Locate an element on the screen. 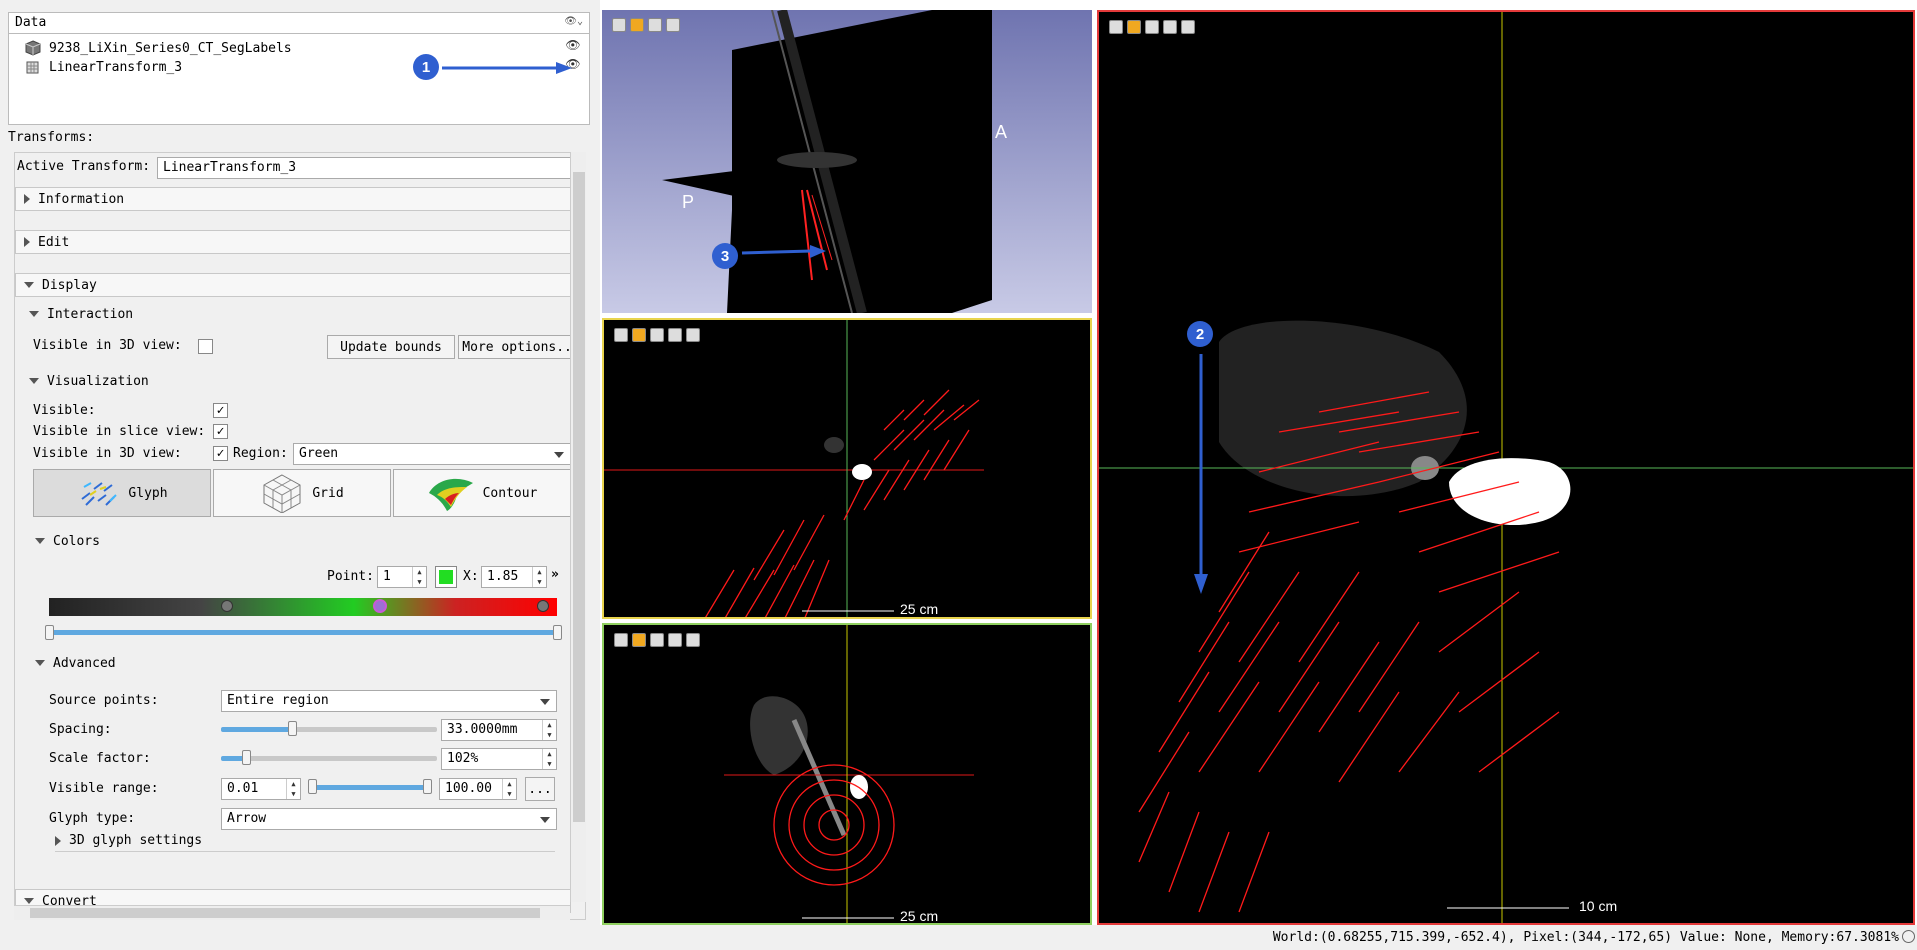  visible-3d-checkbox: ✓ is located at coordinates (220, 453).